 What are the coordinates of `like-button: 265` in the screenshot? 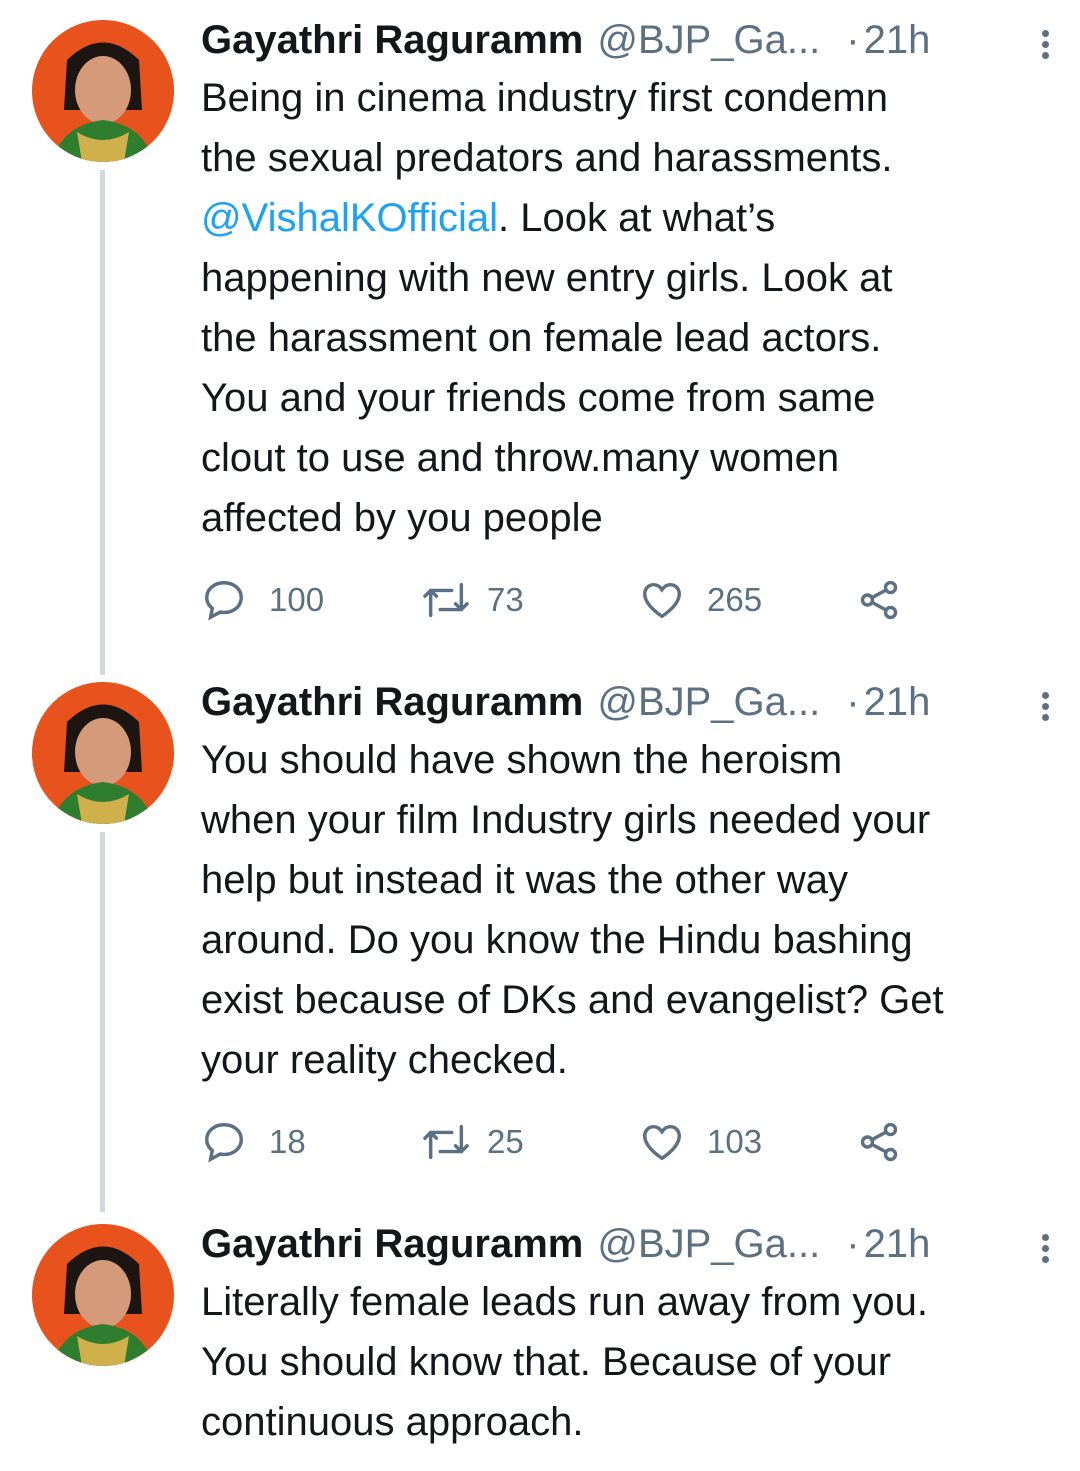 It's located at (700, 600).